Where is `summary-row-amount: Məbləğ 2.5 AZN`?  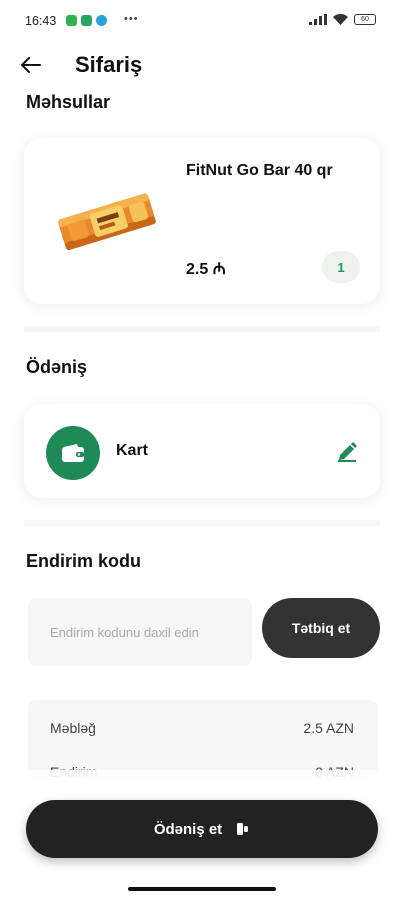 summary-row-amount: Məbləğ 2.5 AZN is located at coordinates (202, 728).